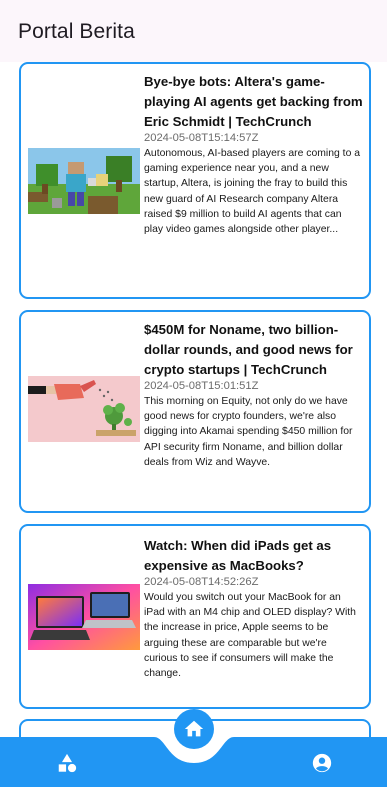  I want to click on article-date: 2024-05-08T15:01:51Z, so click(201, 386).